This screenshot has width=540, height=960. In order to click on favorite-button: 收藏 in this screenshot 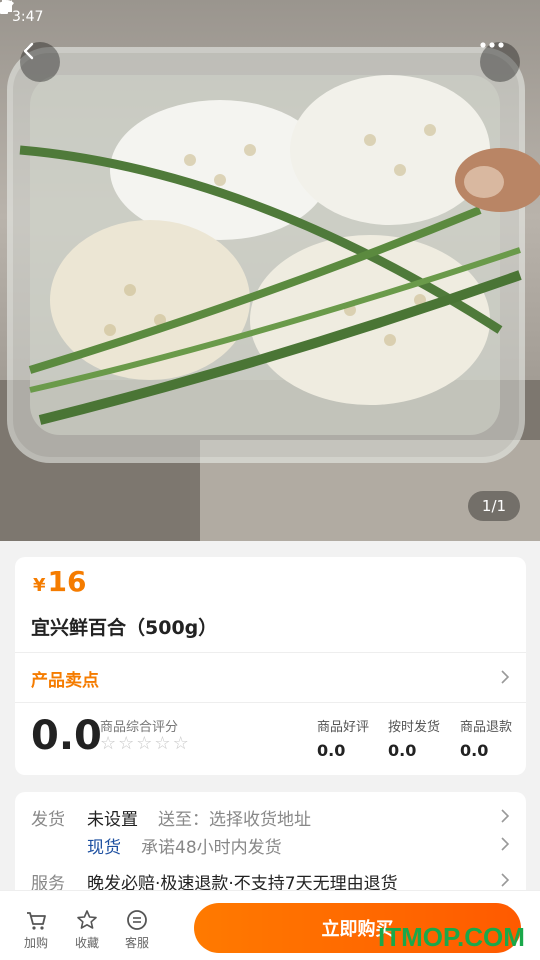, I will do `click(87, 930)`.